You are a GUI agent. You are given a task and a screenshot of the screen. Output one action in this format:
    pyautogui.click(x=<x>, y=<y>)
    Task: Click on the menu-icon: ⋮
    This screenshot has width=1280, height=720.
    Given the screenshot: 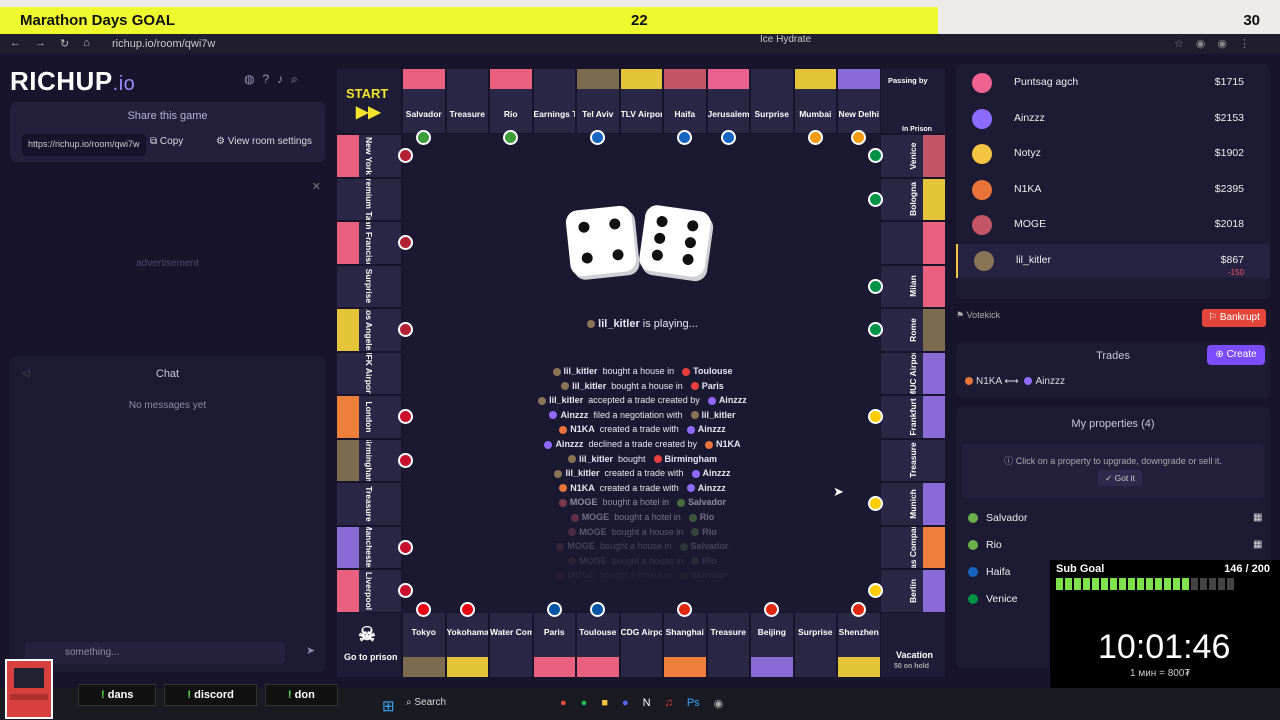 What is the action you would take?
    pyautogui.click(x=1244, y=43)
    